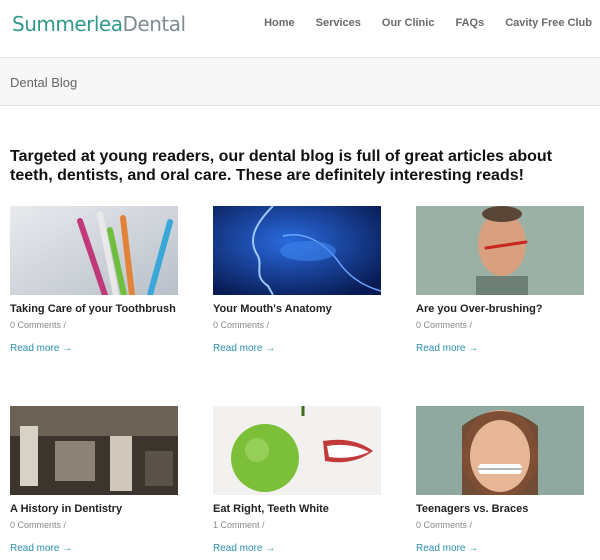 The width and height of the screenshot is (600, 560). Describe the element at coordinates (94, 450) in the screenshot. I see `post-thumbnail-dentistry-history` at that location.